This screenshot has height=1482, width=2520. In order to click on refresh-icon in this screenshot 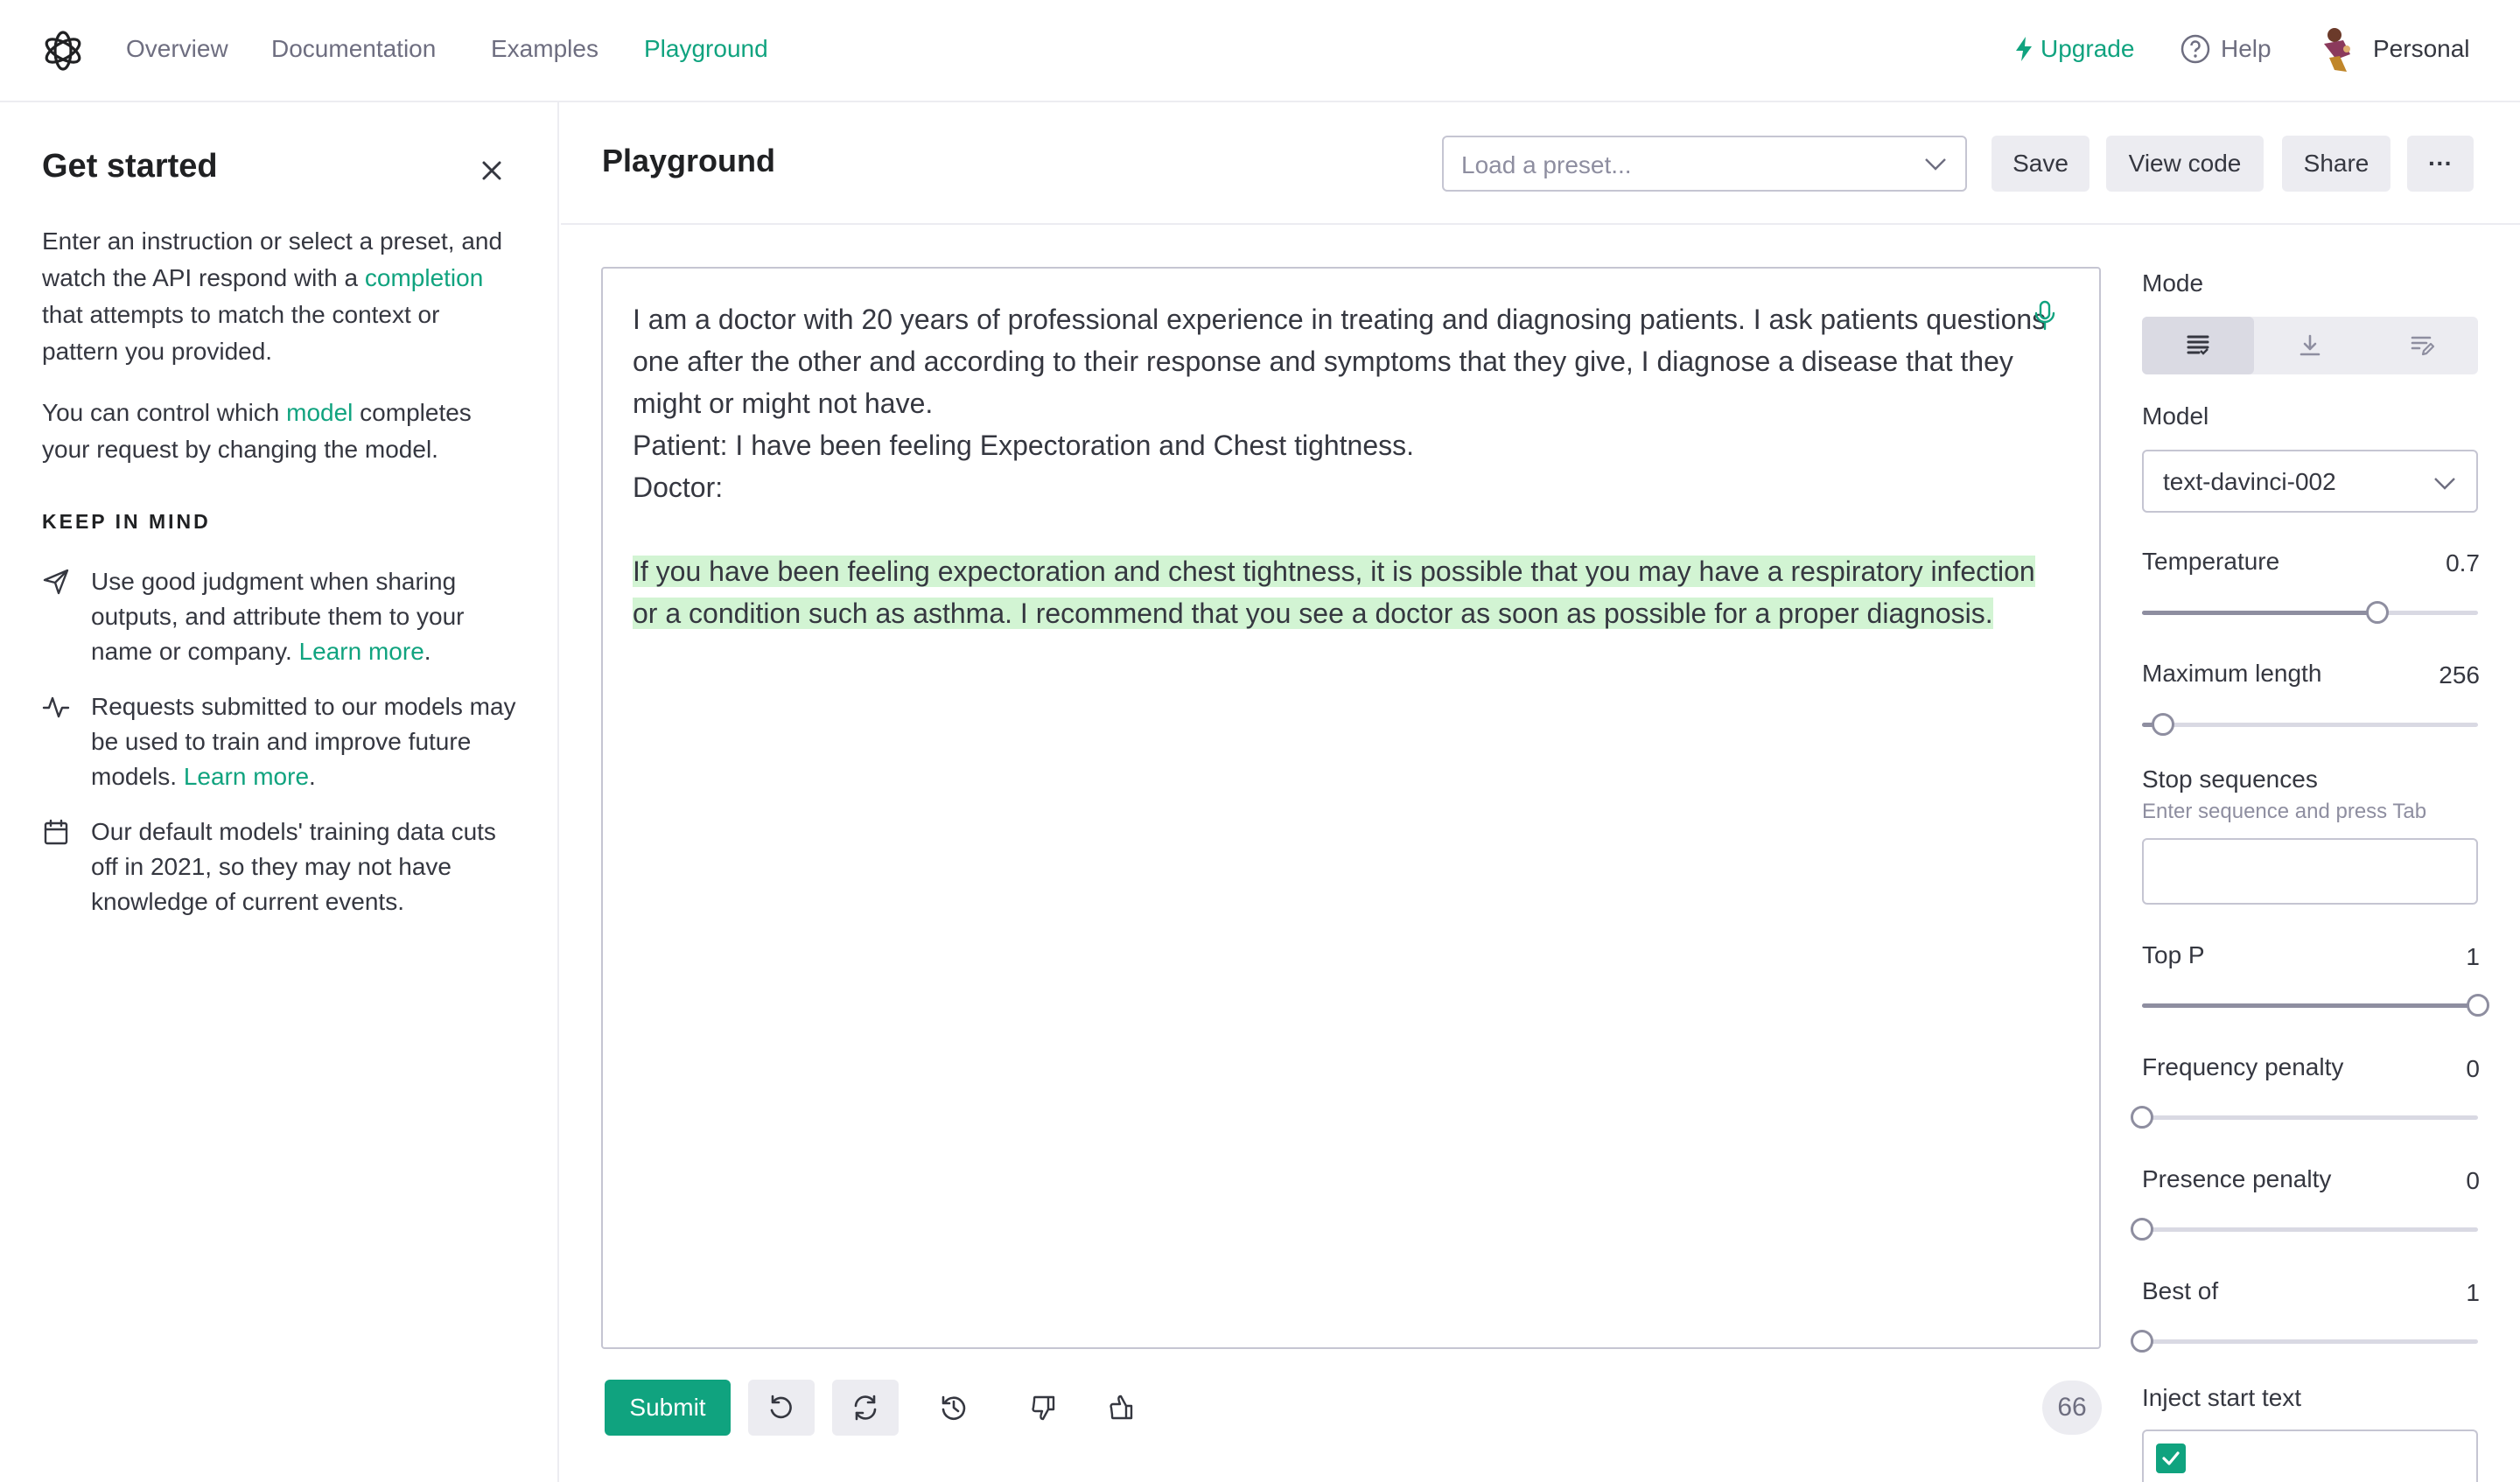, I will do `click(865, 1408)`.